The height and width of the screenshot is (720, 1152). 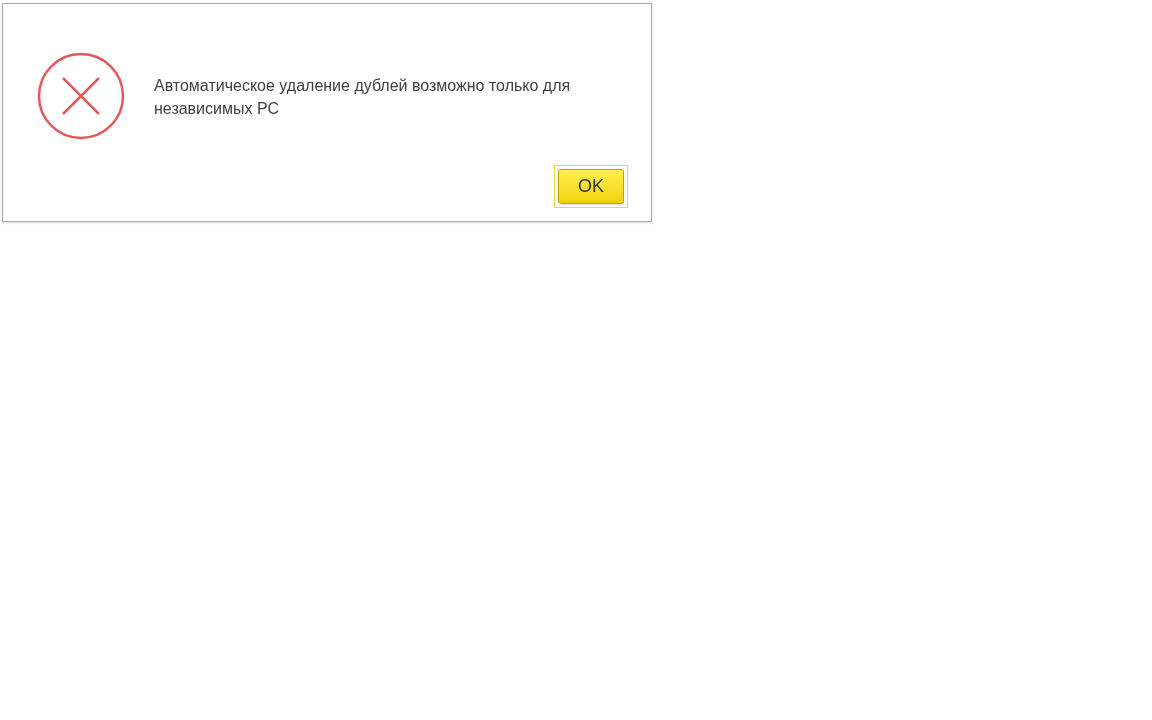 What do you see at coordinates (591, 186) in the screenshot?
I see `ok-button: OK` at bounding box center [591, 186].